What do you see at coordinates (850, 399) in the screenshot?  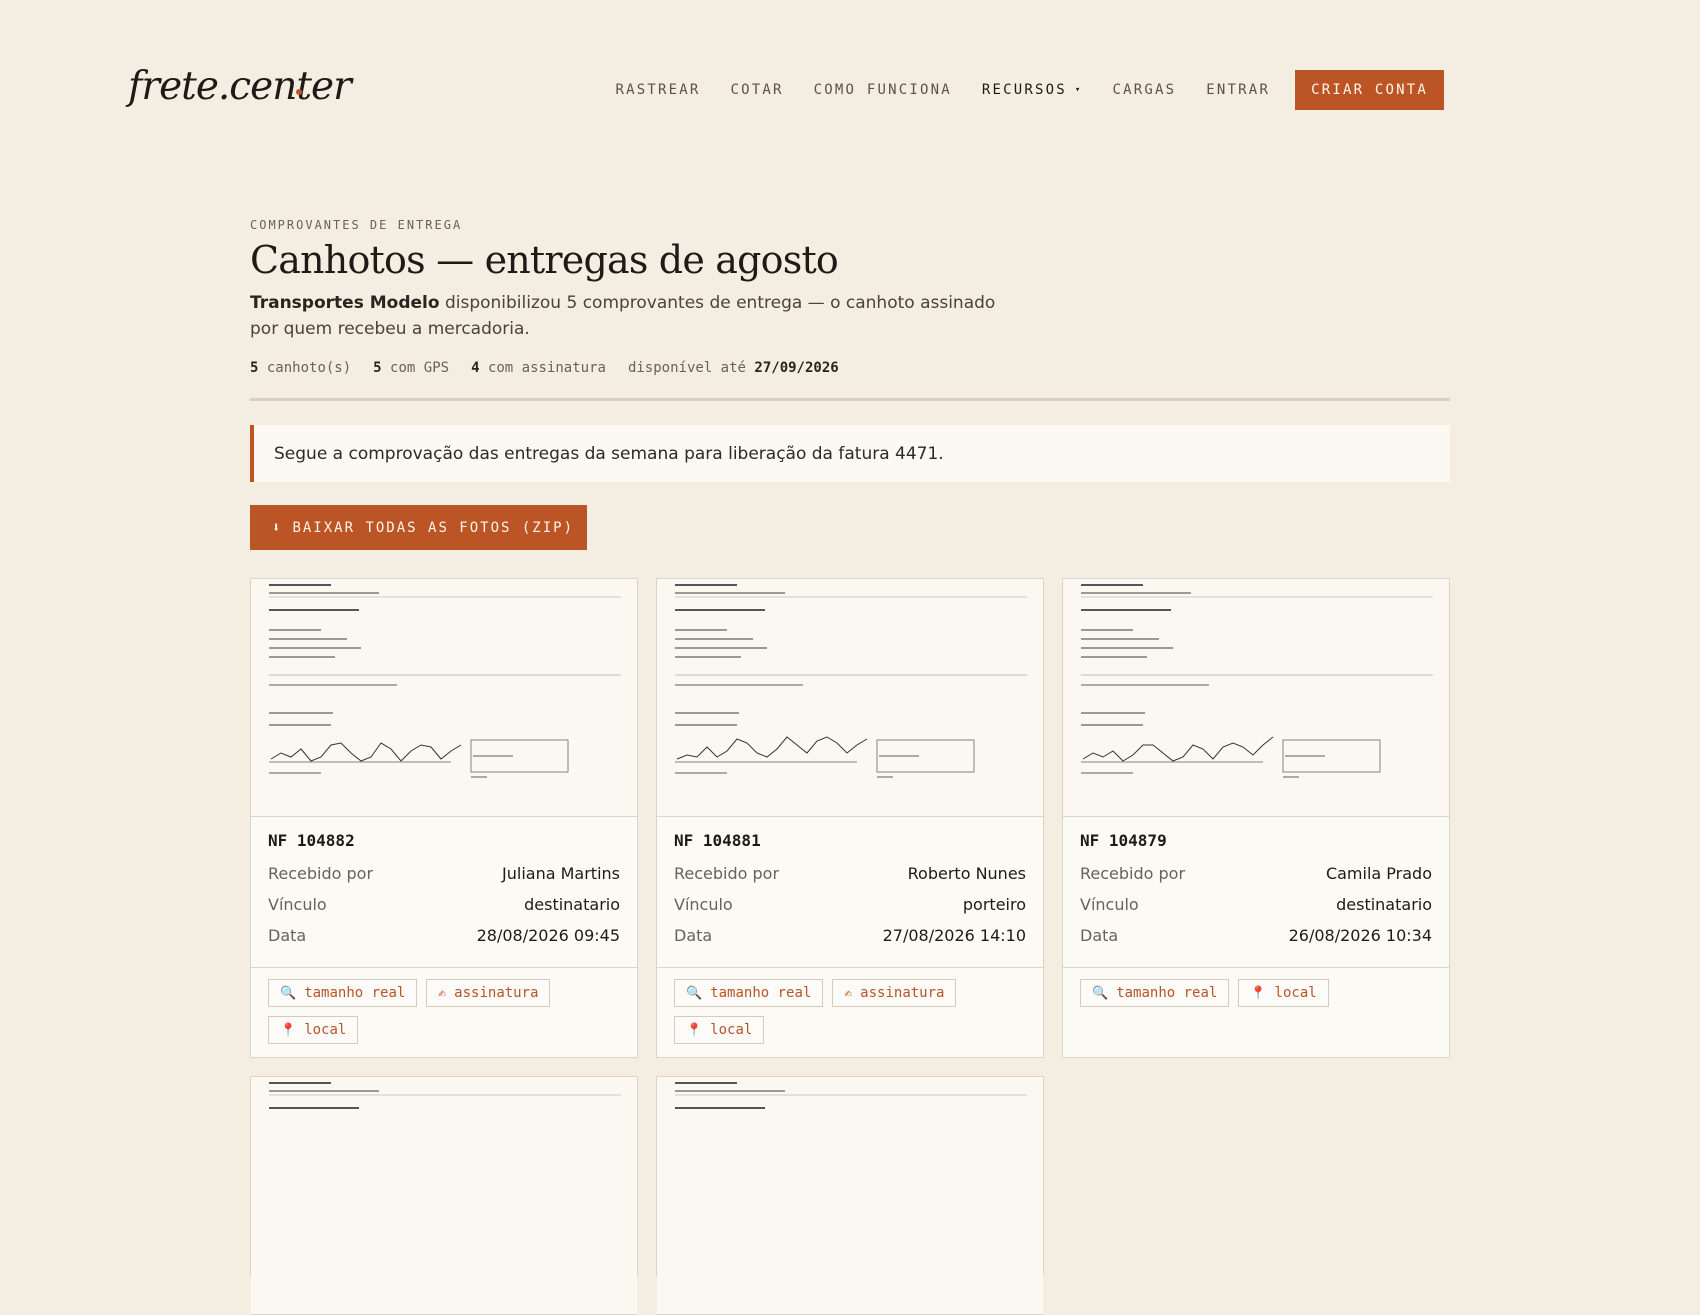 I see `divider` at bounding box center [850, 399].